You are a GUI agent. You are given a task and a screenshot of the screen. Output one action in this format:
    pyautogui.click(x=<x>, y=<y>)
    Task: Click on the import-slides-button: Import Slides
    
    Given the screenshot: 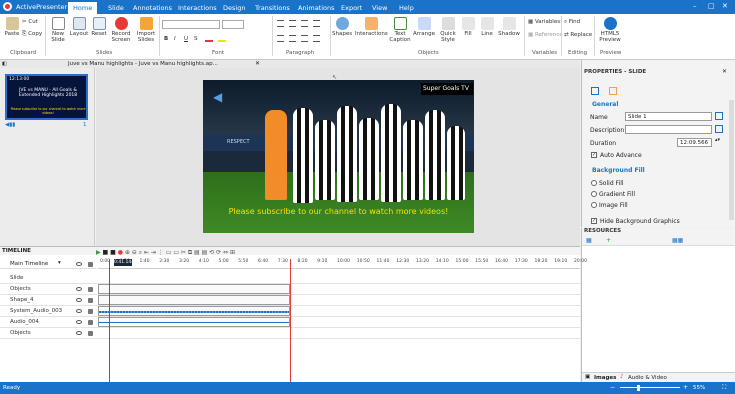 What is the action you would take?
    pyautogui.click(x=146, y=30)
    